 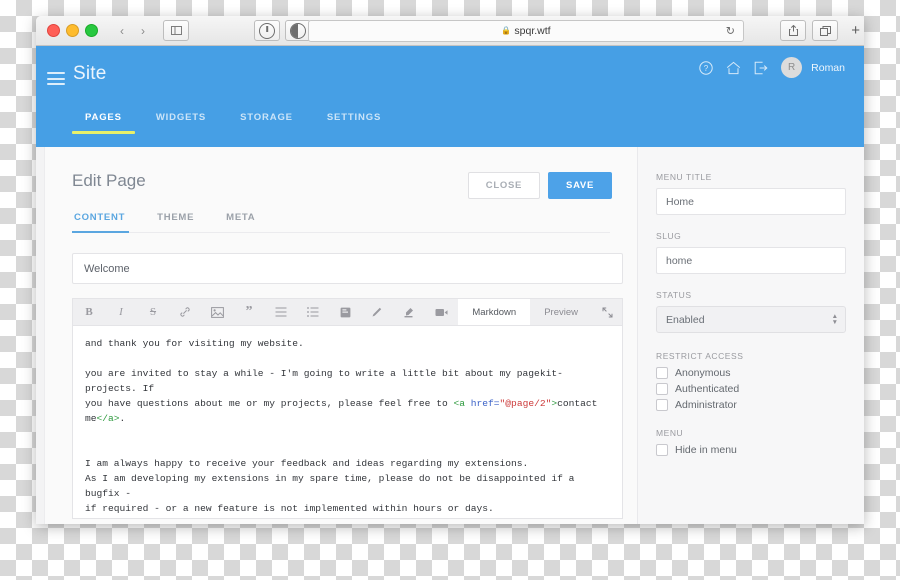 What do you see at coordinates (525, 403) in the screenshot?
I see `editor-attr-value: "@page/2"` at bounding box center [525, 403].